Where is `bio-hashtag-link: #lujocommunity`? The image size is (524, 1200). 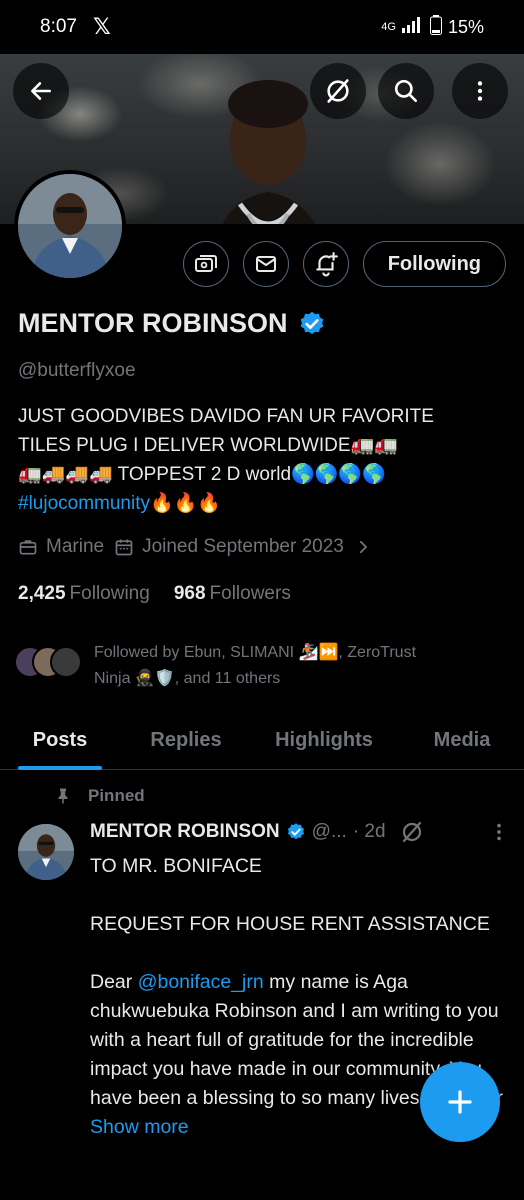 bio-hashtag-link: #lujocommunity is located at coordinates (84, 503).